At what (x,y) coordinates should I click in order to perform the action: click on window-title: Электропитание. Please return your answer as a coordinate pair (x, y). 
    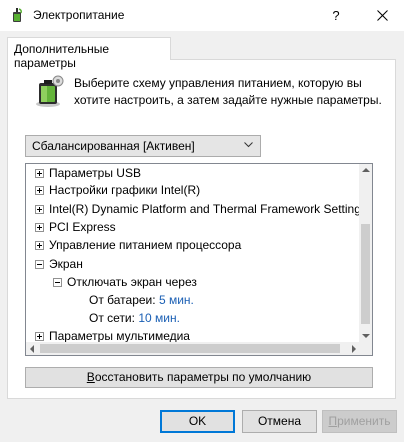
    Looking at the image, I should click on (79, 15).